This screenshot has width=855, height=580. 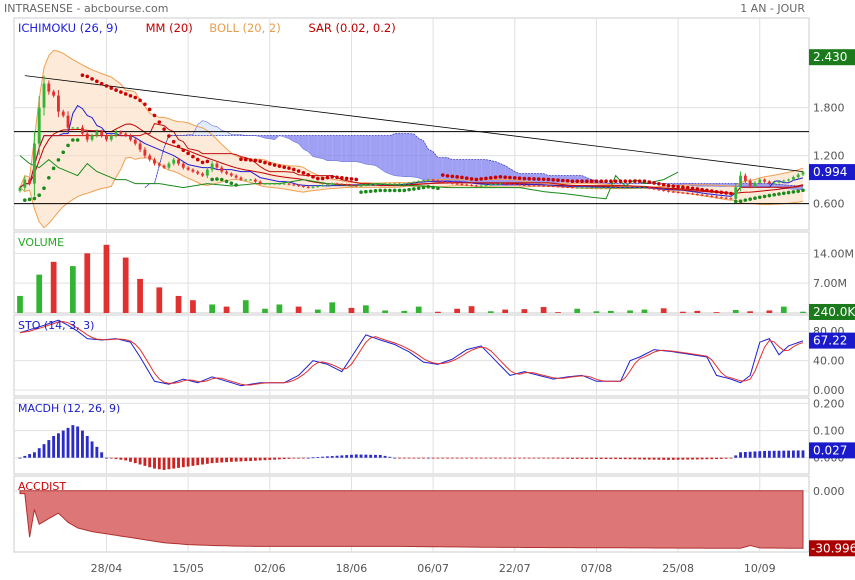 What do you see at coordinates (352, 568) in the screenshot?
I see `x-tick-label: 18/06` at bounding box center [352, 568].